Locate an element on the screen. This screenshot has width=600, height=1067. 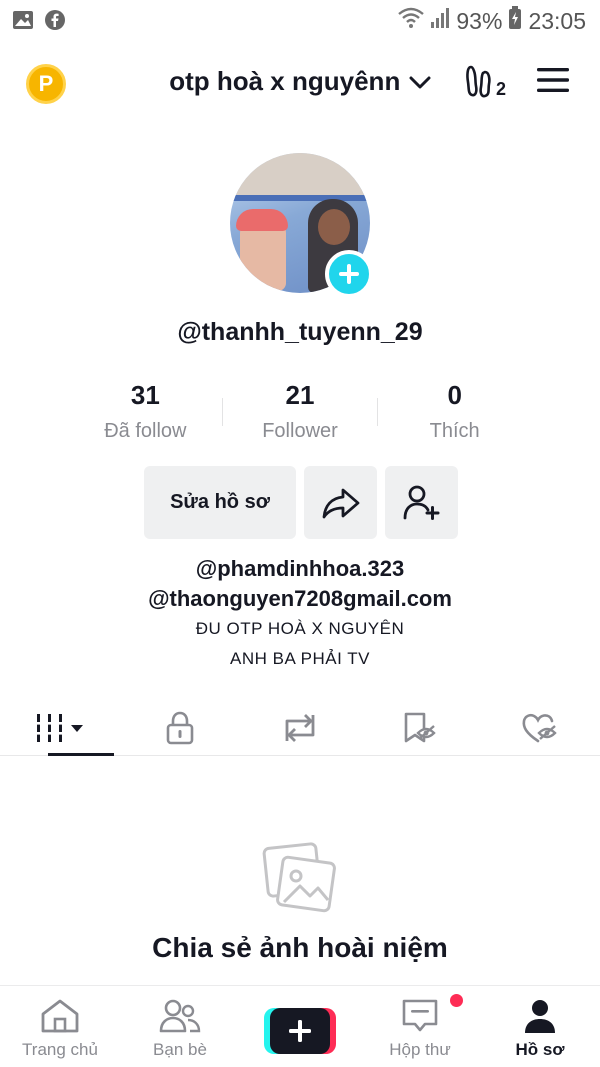
create-plus-icon is located at coordinates (300, 1031).